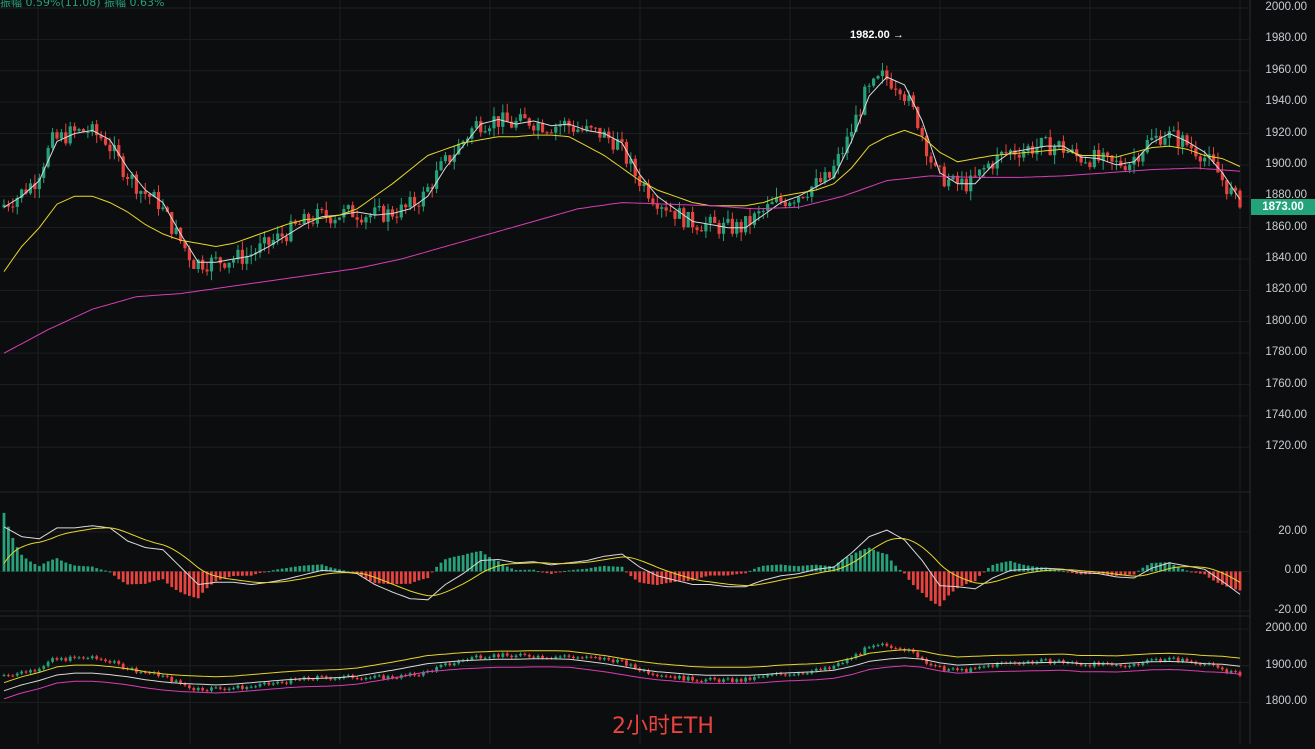  I want to click on axis-tick-label: 1980.00, so click(1286, 38).